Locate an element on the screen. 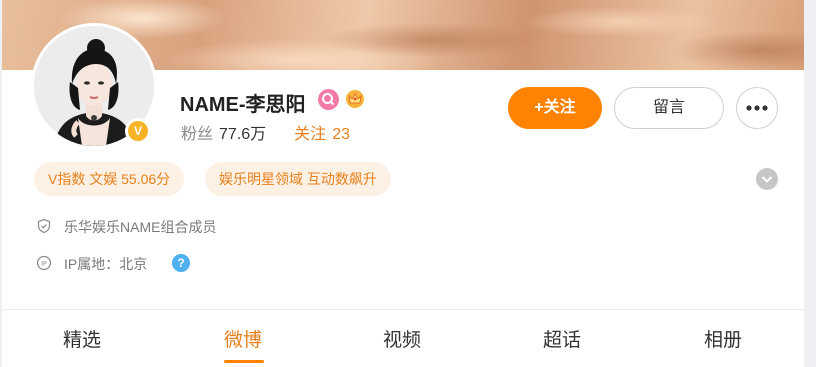 This screenshot has width=816, height=367. ip-location-text: IP属地：北京 is located at coordinates (106, 264).